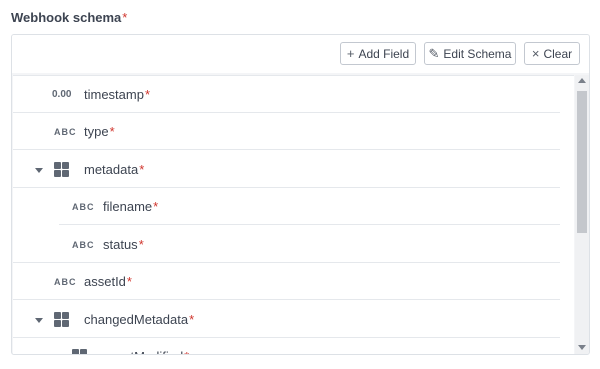 This screenshot has height=369, width=600. I want to click on field-name-text: timestamp, so click(114, 94).